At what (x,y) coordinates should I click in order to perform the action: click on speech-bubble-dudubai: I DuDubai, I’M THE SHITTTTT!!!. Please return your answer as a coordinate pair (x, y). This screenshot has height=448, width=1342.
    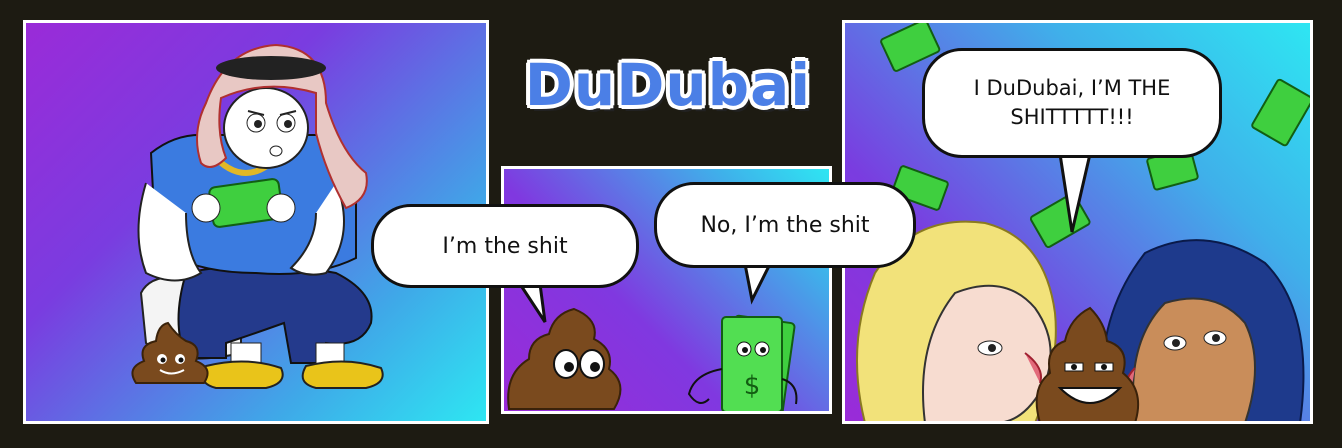
    Looking at the image, I should click on (1072, 103).